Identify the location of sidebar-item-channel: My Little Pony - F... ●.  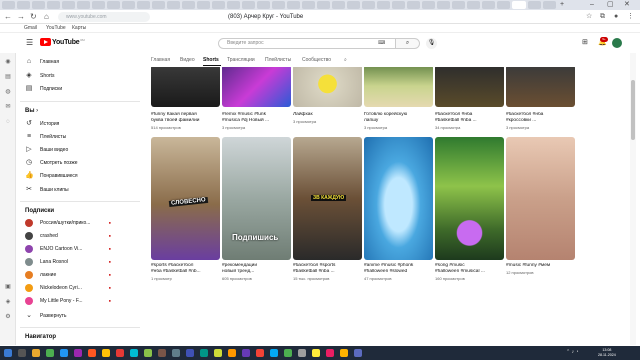
(80, 301).